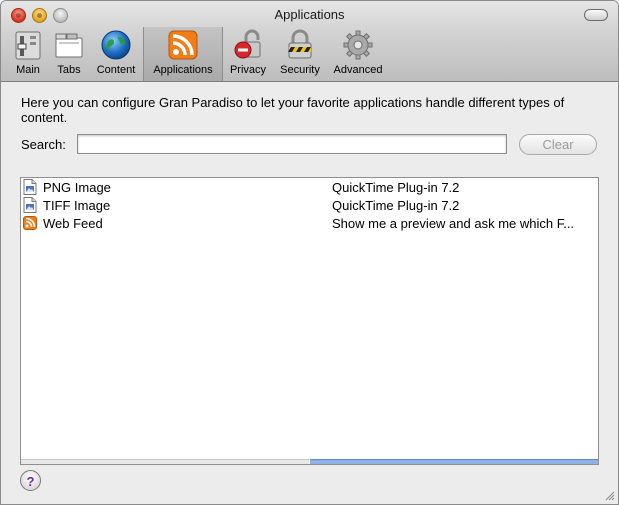 The image size is (619, 505). I want to click on padlock-icon, so click(300, 44).